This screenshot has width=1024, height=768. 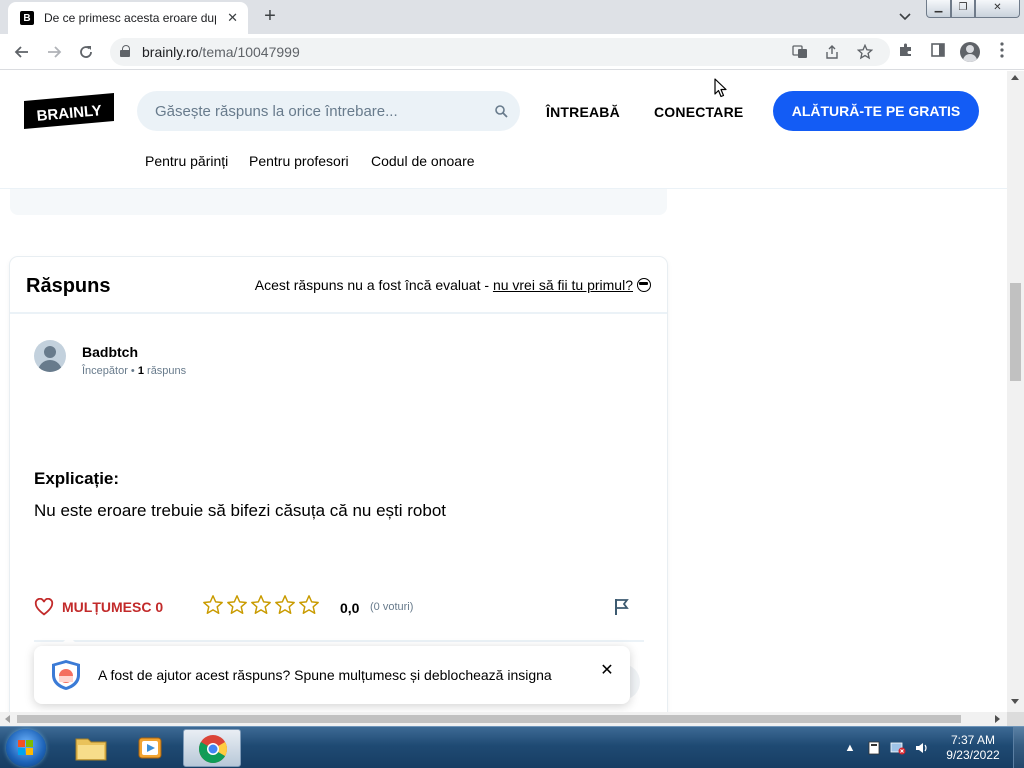 I want to click on share-icon, so click(x=832, y=52).